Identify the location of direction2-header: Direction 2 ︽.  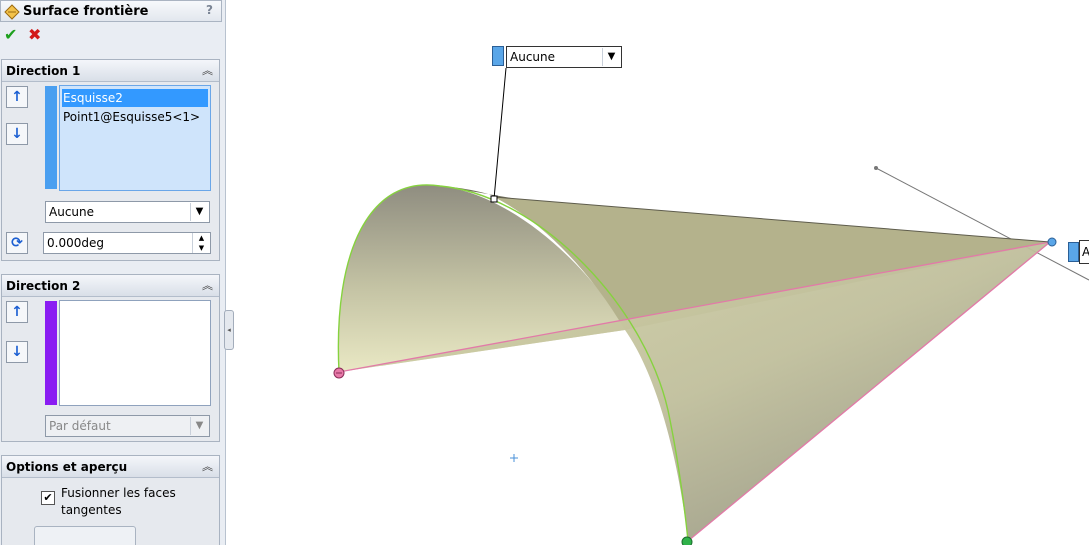
(110, 286).